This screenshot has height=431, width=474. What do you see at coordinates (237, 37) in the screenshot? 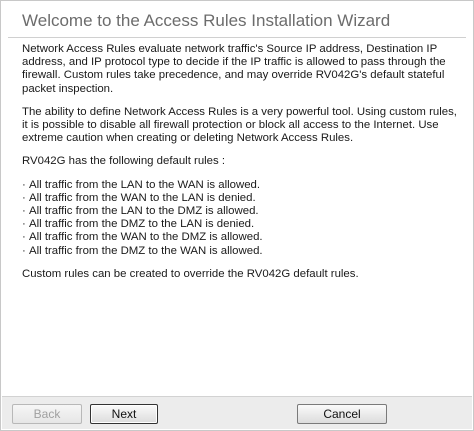
I see `title-divider` at bounding box center [237, 37].